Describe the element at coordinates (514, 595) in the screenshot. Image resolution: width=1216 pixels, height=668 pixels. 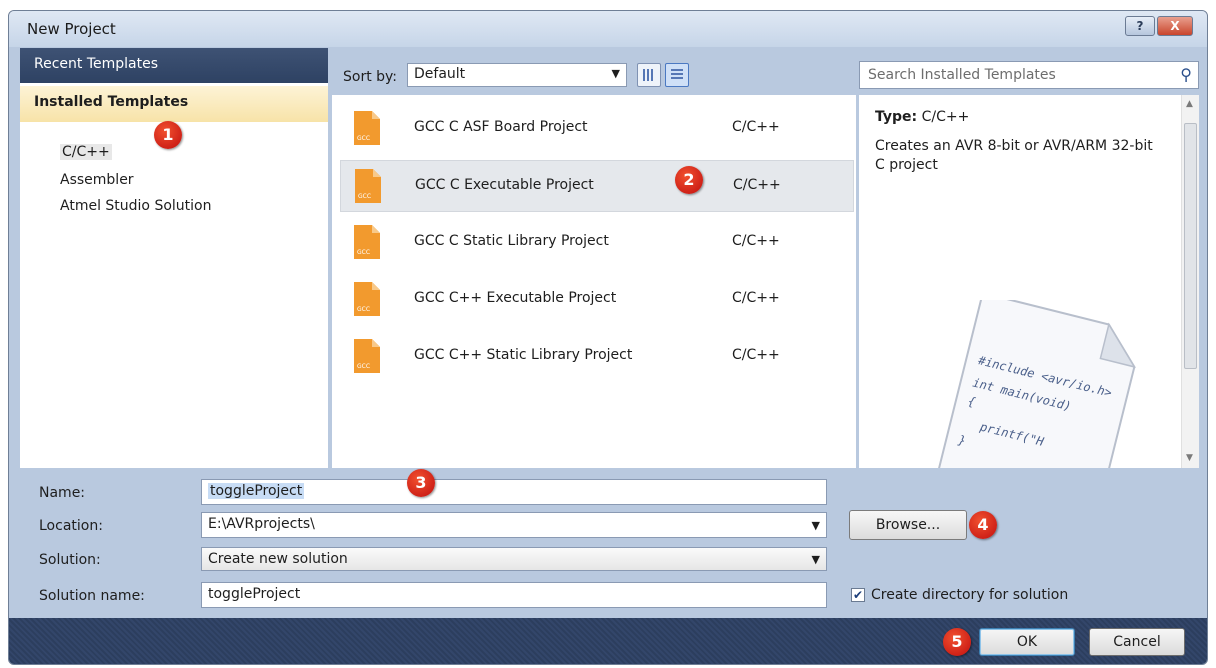
I see `solution-name-input: toggleProject` at that location.